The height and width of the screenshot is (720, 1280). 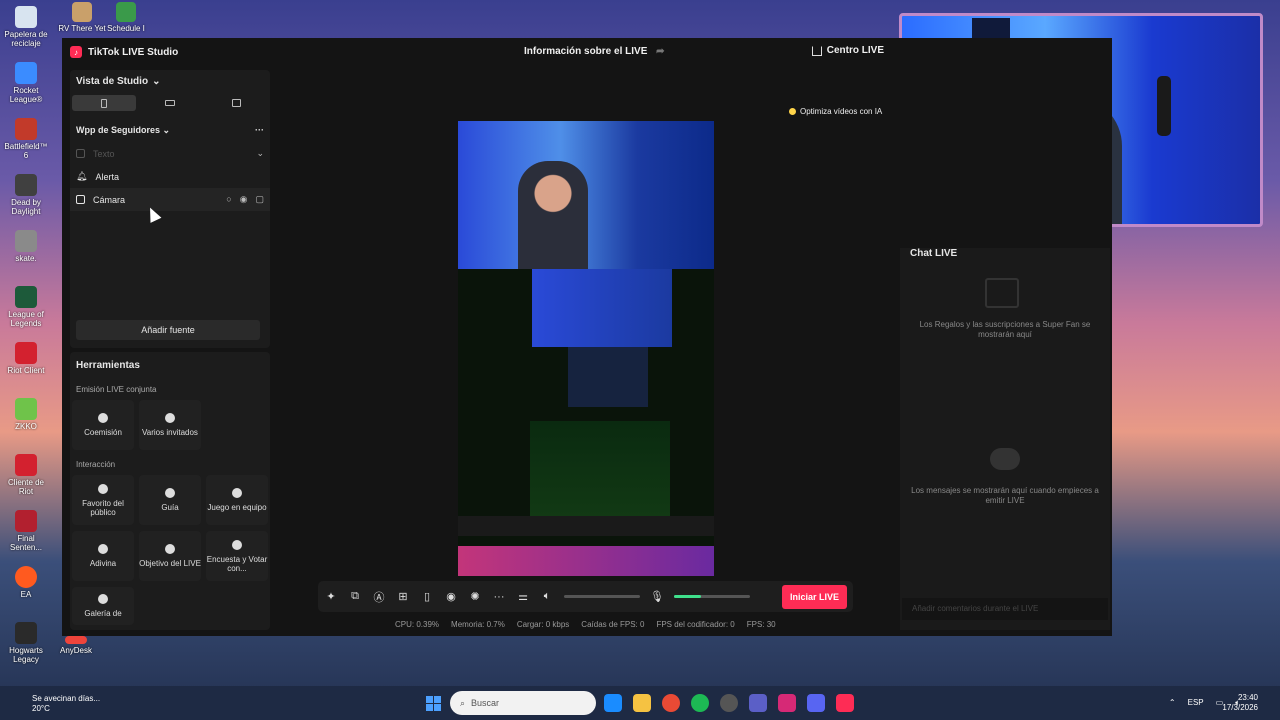 I want to click on preview-recursive-ui, so click(x=600, y=471).